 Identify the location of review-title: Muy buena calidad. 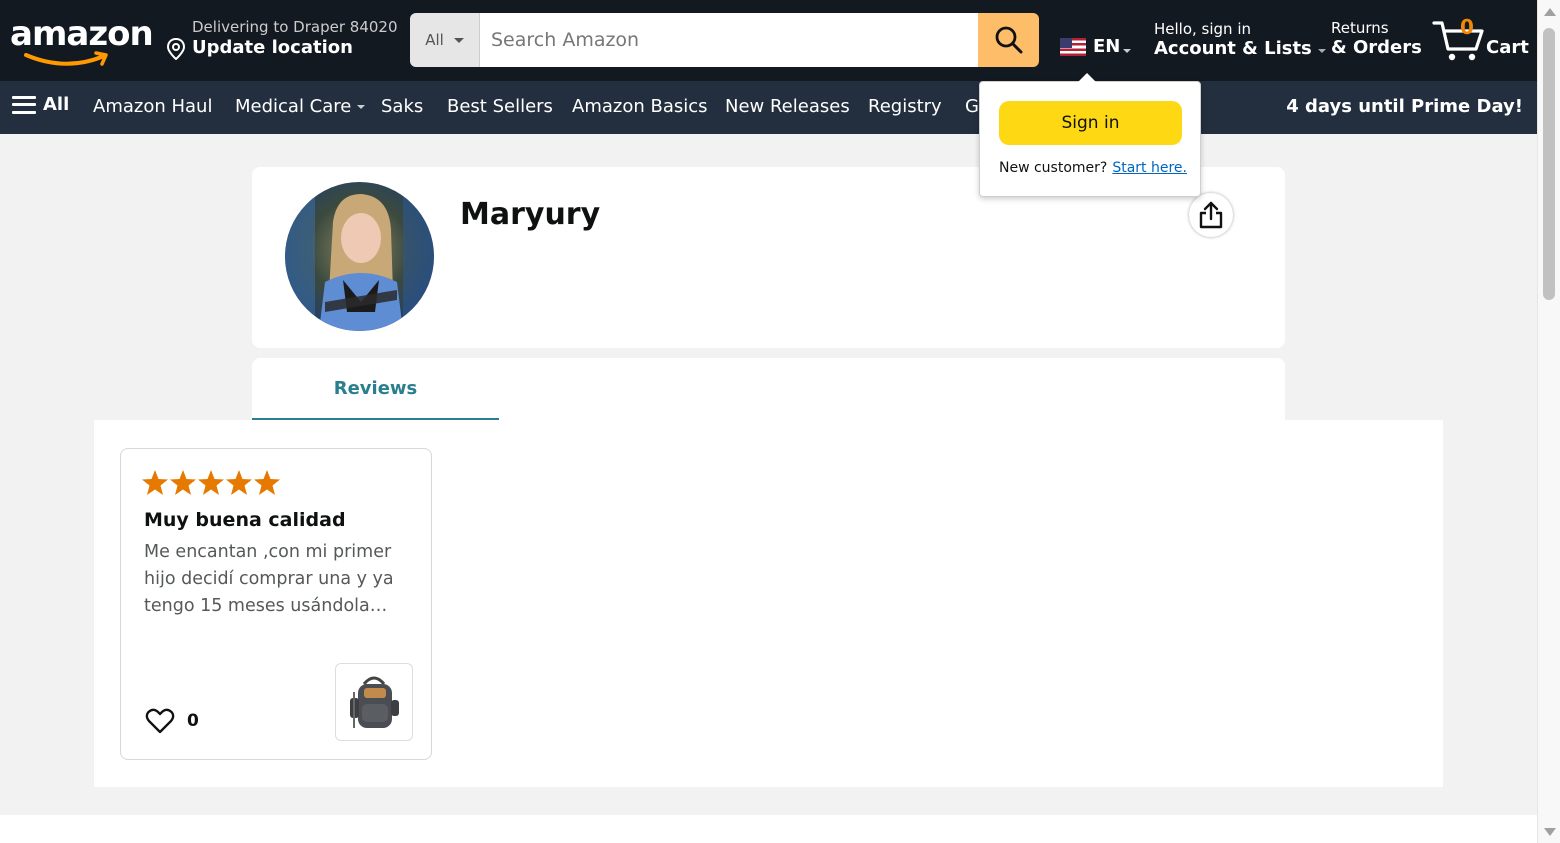
(245, 520).